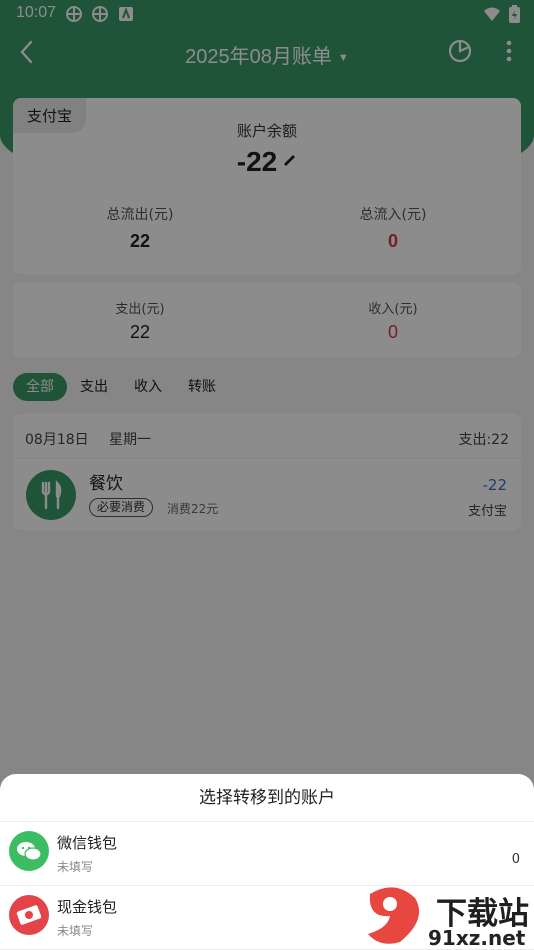 This screenshot has width=534, height=950. What do you see at coordinates (394, 915) in the screenshot?
I see `watermark-logo-icon` at bounding box center [394, 915].